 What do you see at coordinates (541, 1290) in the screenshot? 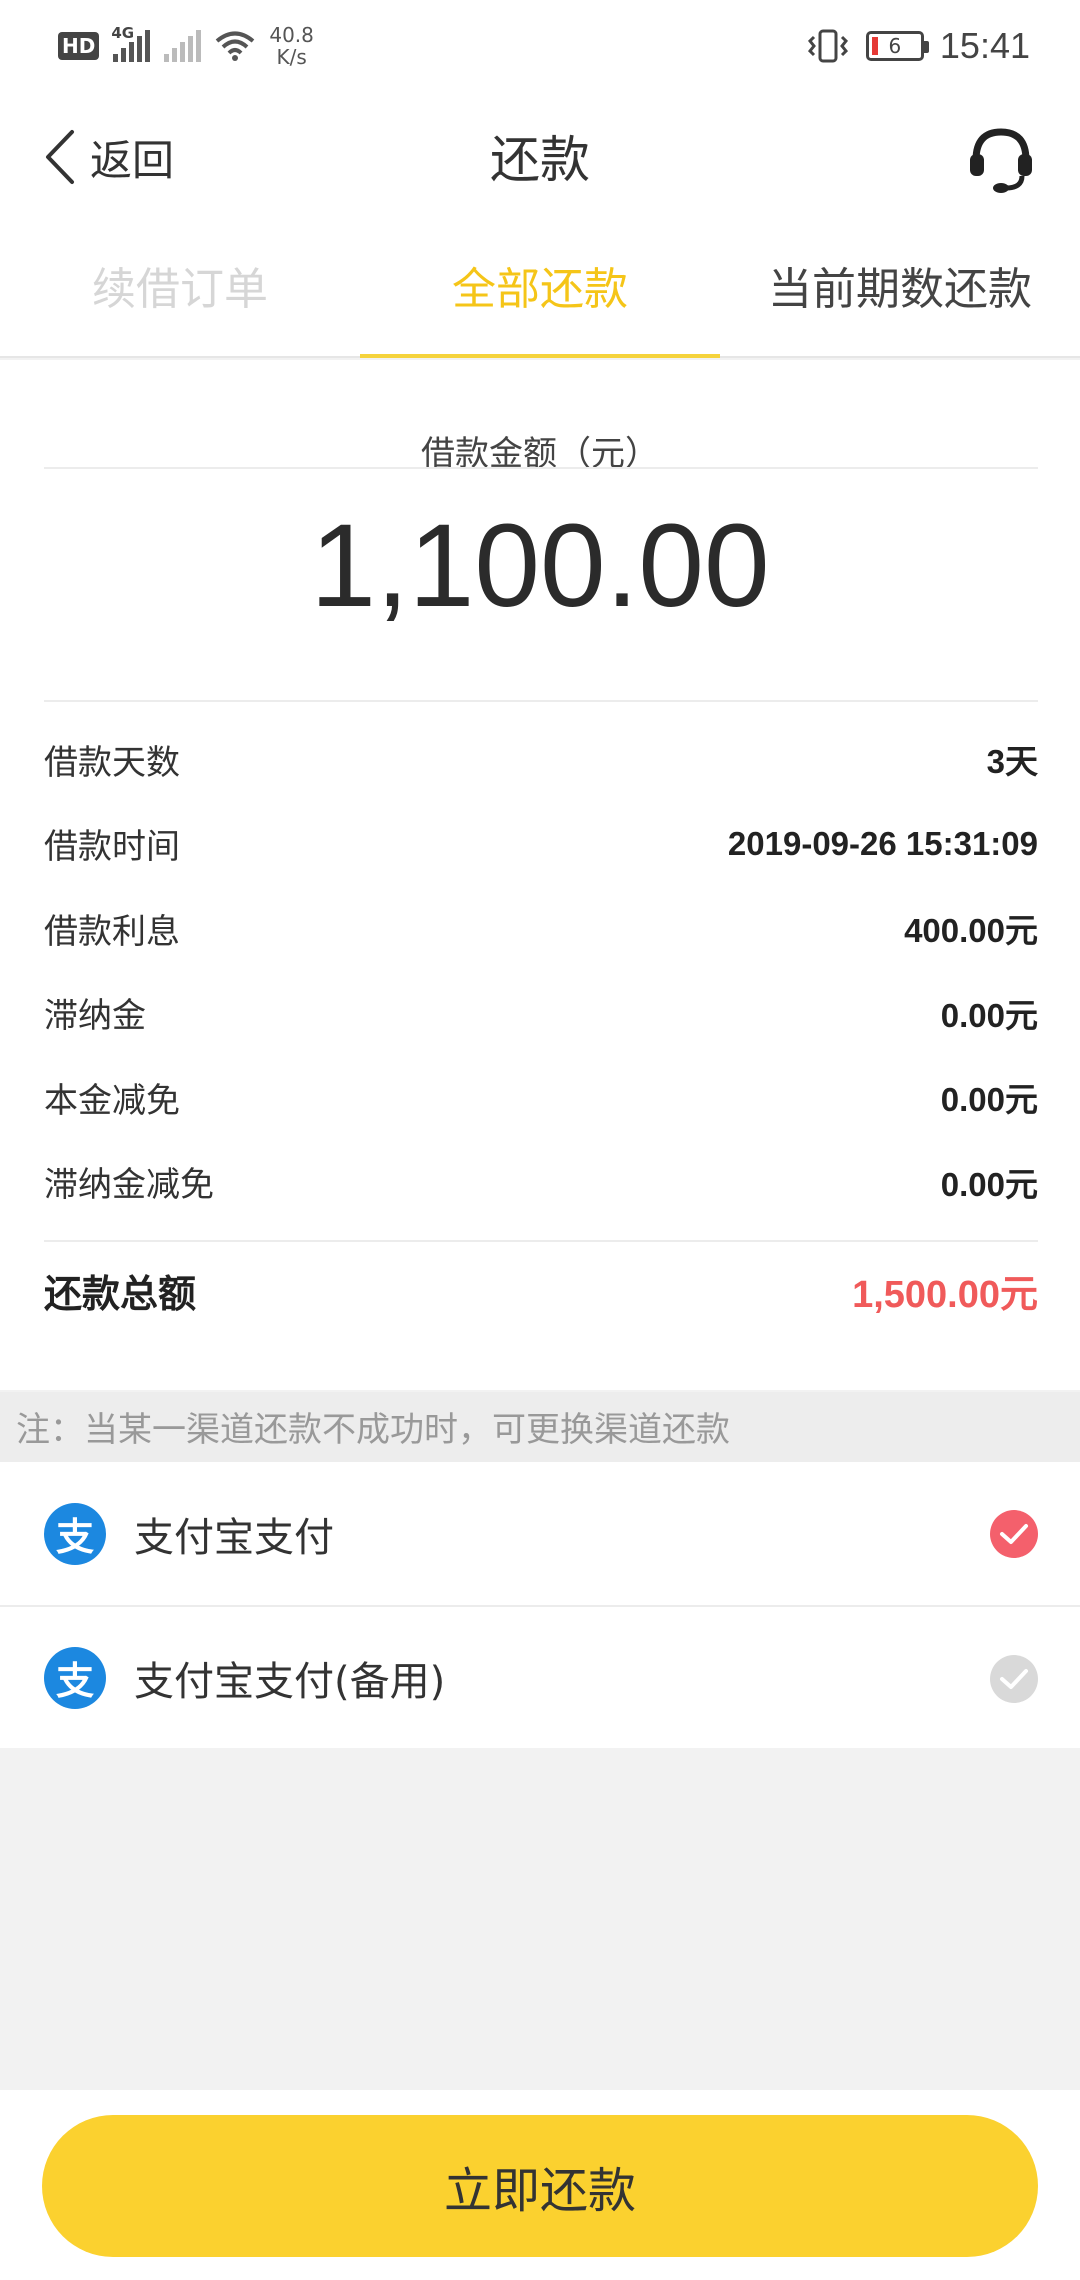
I see `total-repayment-row: 还款总额 1,500.00元` at bounding box center [541, 1290].